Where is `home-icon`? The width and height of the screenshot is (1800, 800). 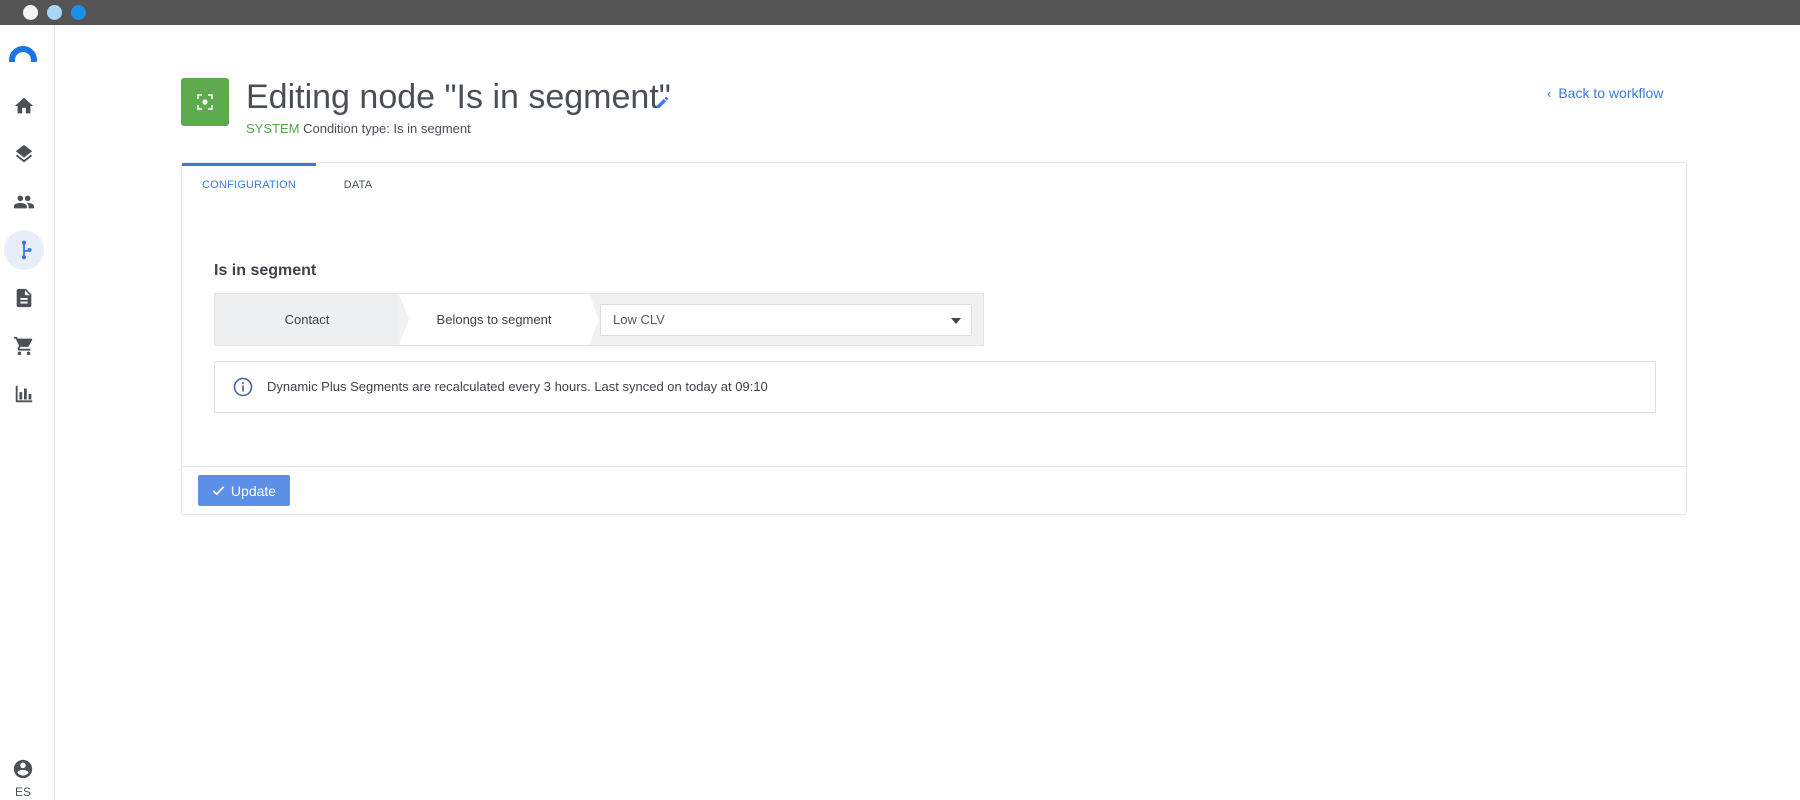
home-icon is located at coordinates (24, 105).